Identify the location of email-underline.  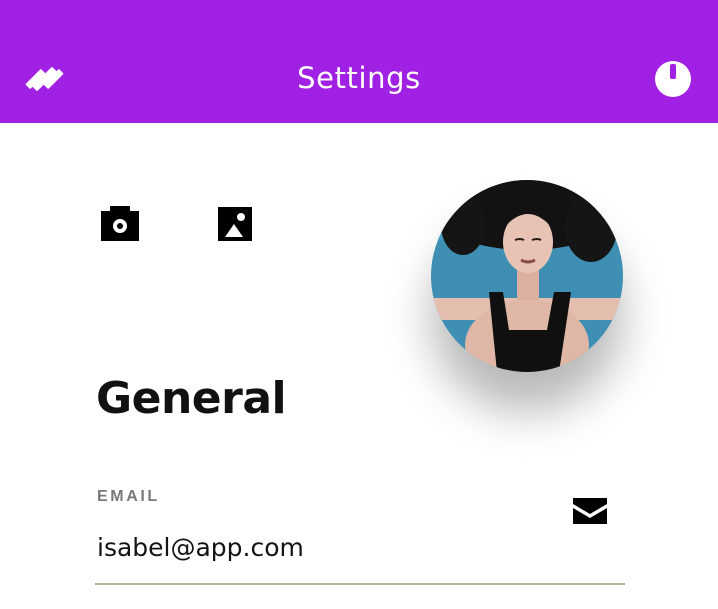
(360, 584).